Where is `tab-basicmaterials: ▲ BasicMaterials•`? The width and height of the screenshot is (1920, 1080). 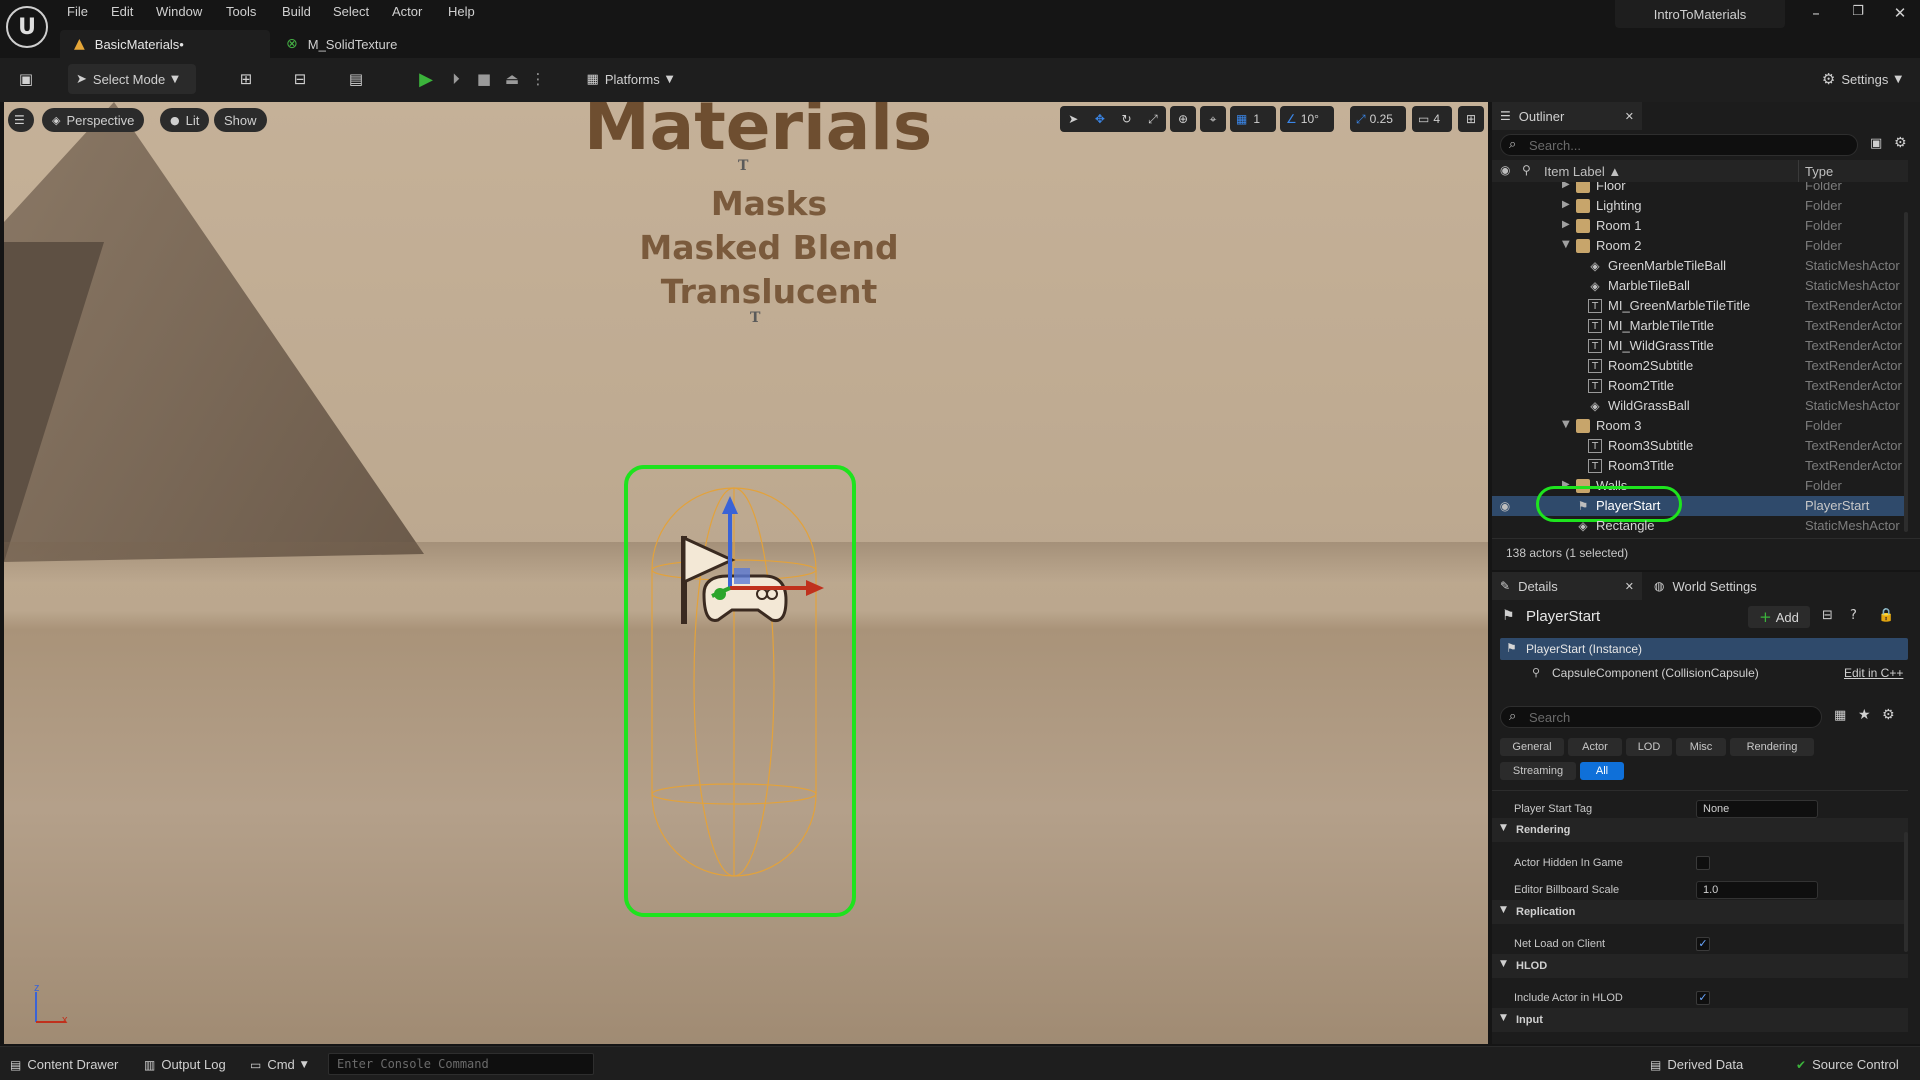 tab-basicmaterials: ▲ BasicMaterials• is located at coordinates (165, 44).